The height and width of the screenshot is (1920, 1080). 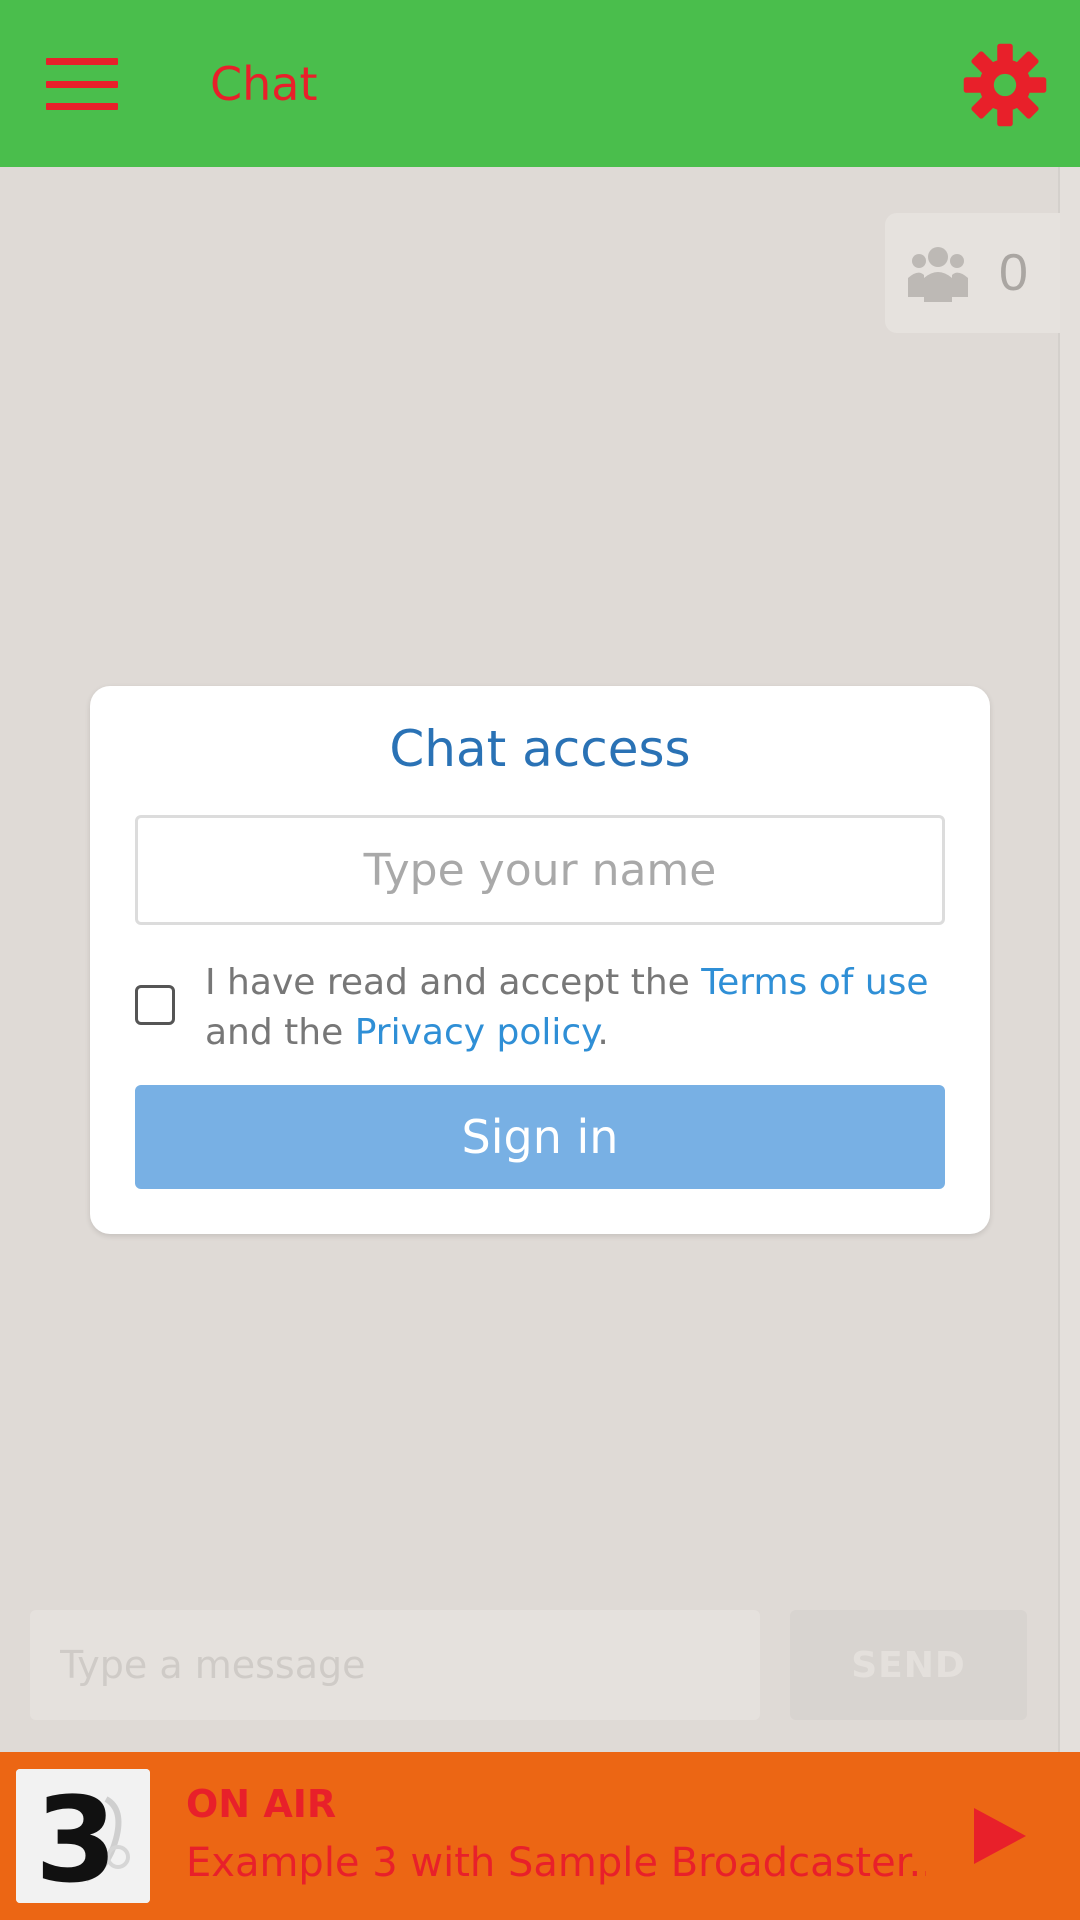 What do you see at coordinates (556, 1863) in the screenshot?
I see `now-playing-text: Example 3 with Sample Broadcaster..` at bounding box center [556, 1863].